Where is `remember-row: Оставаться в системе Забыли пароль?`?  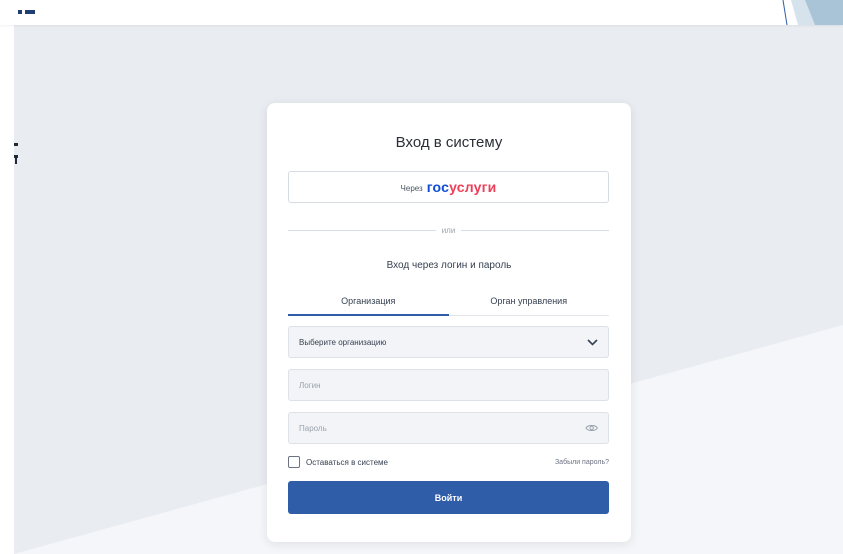
remember-row: Оставаться в системе Забыли пароль? is located at coordinates (448, 462).